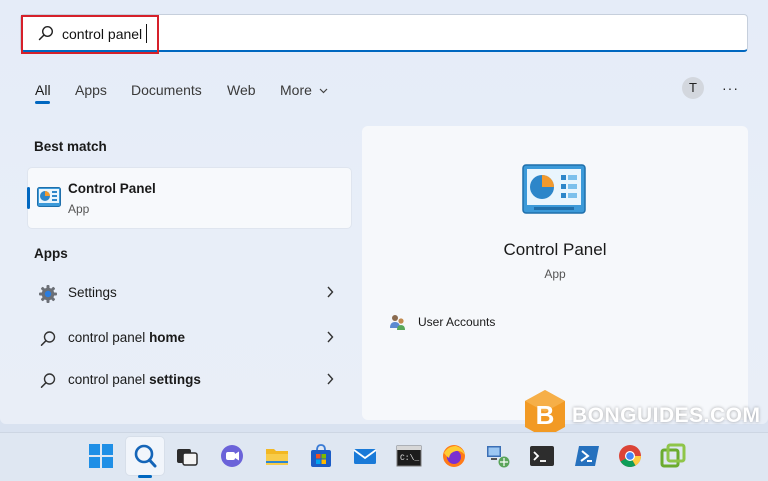  I want to click on windows-start-icon, so click(101, 456).